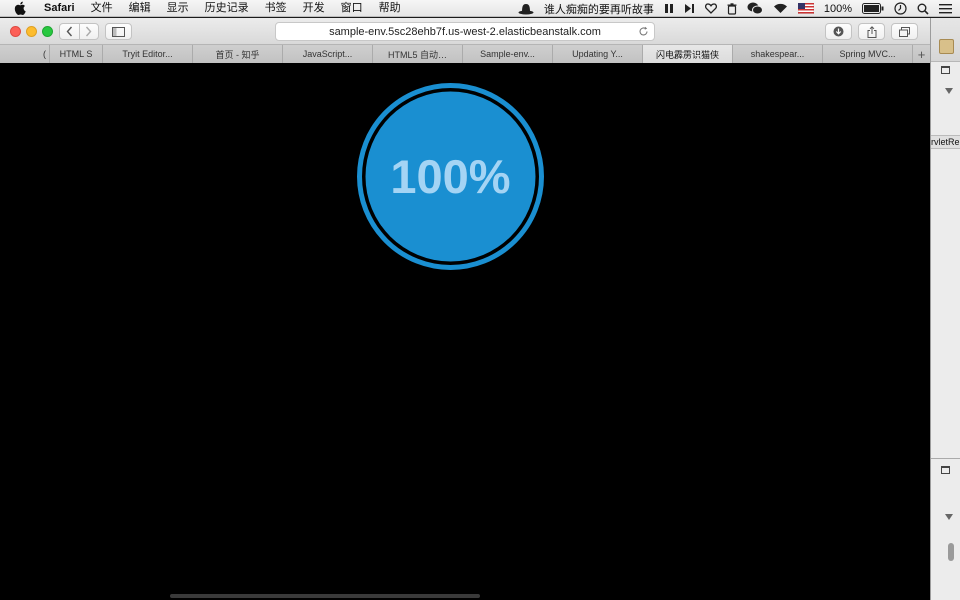 The width and height of the screenshot is (960, 600). Describe the element at coordinates (314, 8) in the screenshot. I see `menu-develop: 开发` at that location.